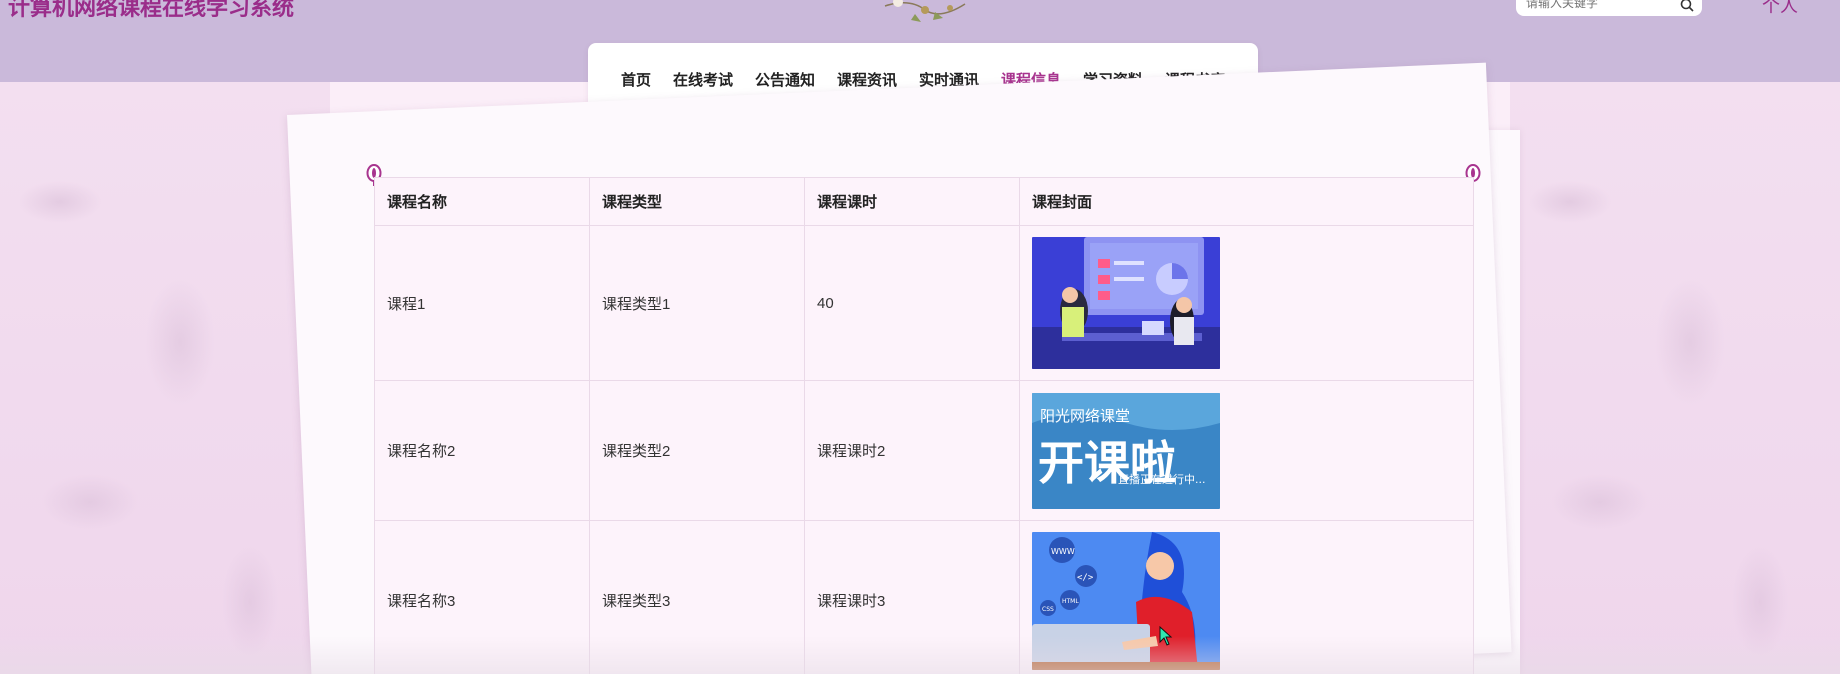 Image resolution: width=1840 pixels, height=674 pixels. I want to click on cell-course-hours: 40, so click(912, 303).